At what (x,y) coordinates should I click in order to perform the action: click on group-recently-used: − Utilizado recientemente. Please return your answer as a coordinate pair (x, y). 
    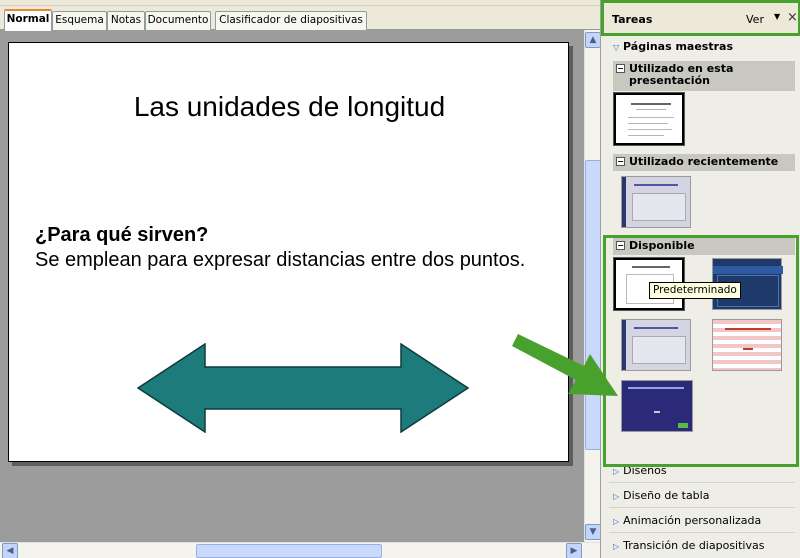
    Looking at the image, I should click on (704, 162).